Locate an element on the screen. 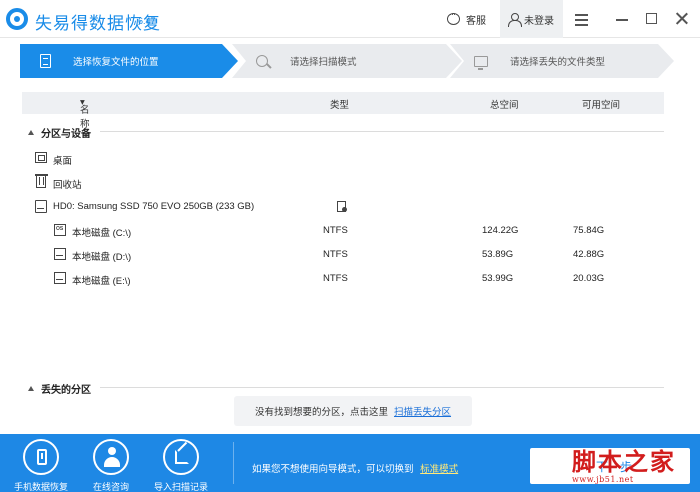  button-label: 在线咨询 is located at coordinates (110, 487).